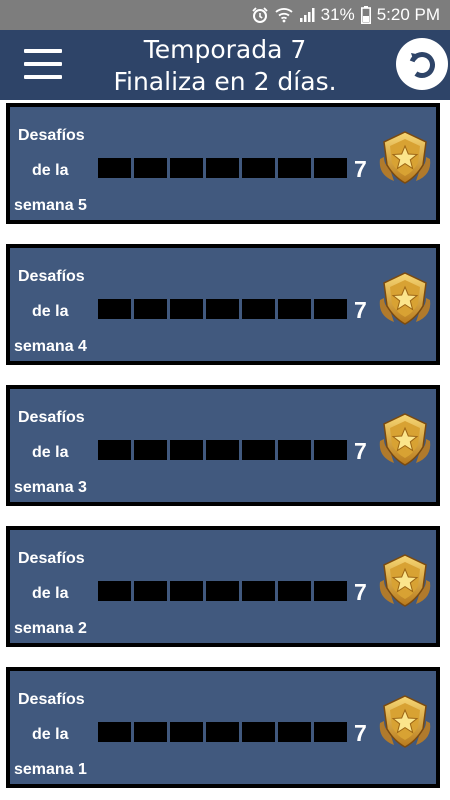 The height and width of the screenshot is (800, 450). What do you see at coordinates (225, 15) in the screenshot?
I see `status-bar: 31% 5:20 PM` at bounding box center [225, 15].